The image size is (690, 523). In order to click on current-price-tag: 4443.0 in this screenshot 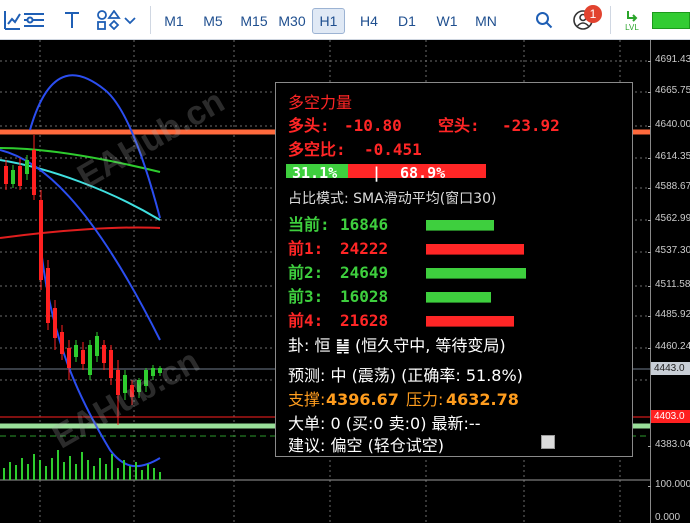, I will do `click(670, 368)`.